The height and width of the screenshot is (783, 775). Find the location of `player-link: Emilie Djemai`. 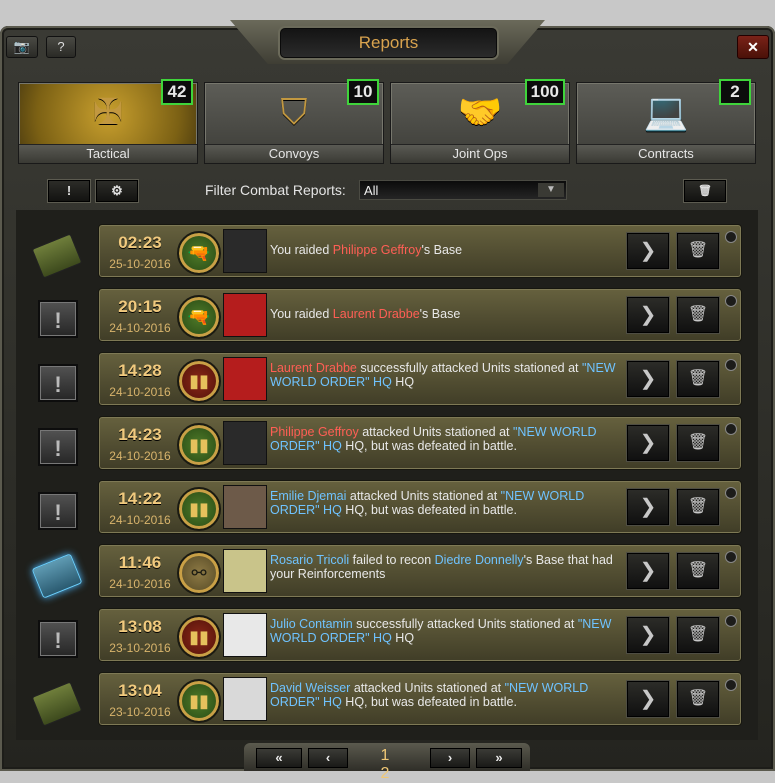

player-link: Emilie Djemai is located at coordinates (308, 496).